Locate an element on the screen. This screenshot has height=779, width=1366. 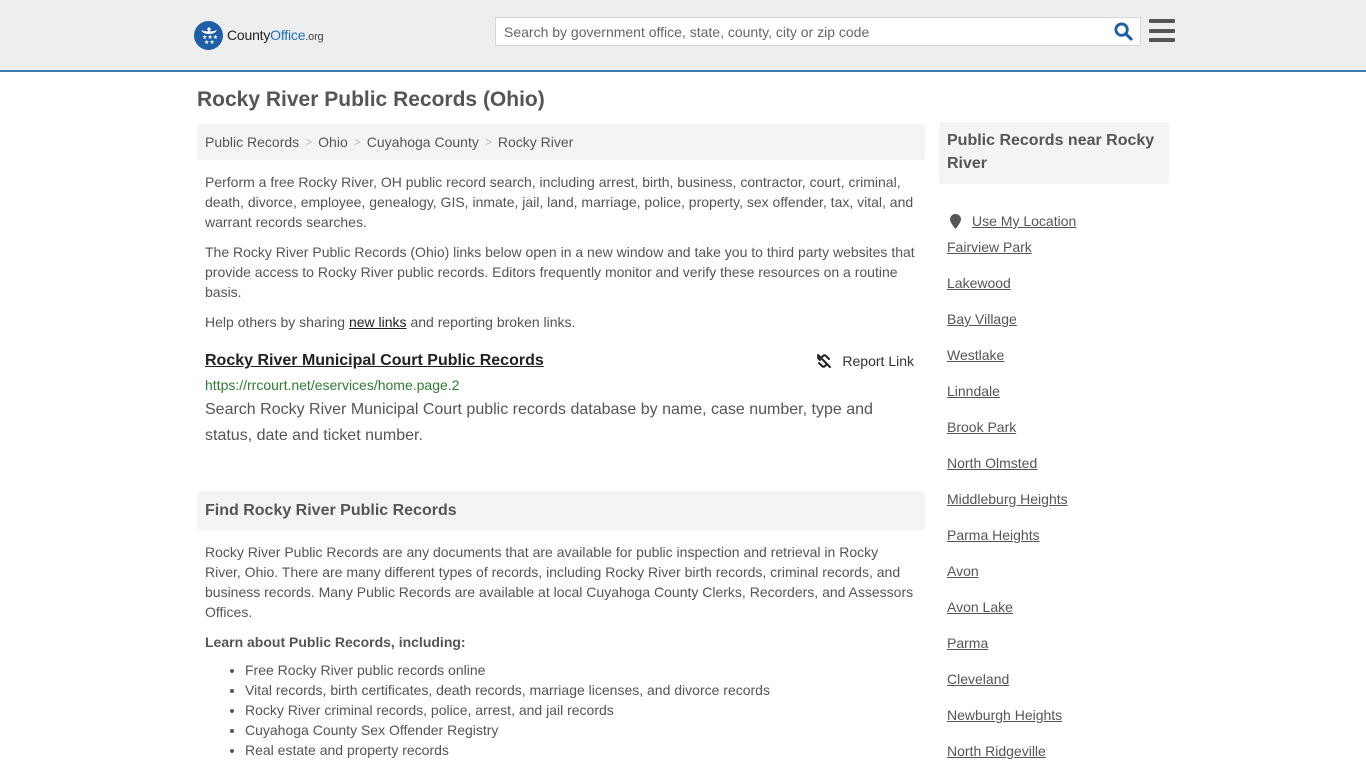
breadcrumb-rocky-river: Rocky River is located at coordinates (535, 142).